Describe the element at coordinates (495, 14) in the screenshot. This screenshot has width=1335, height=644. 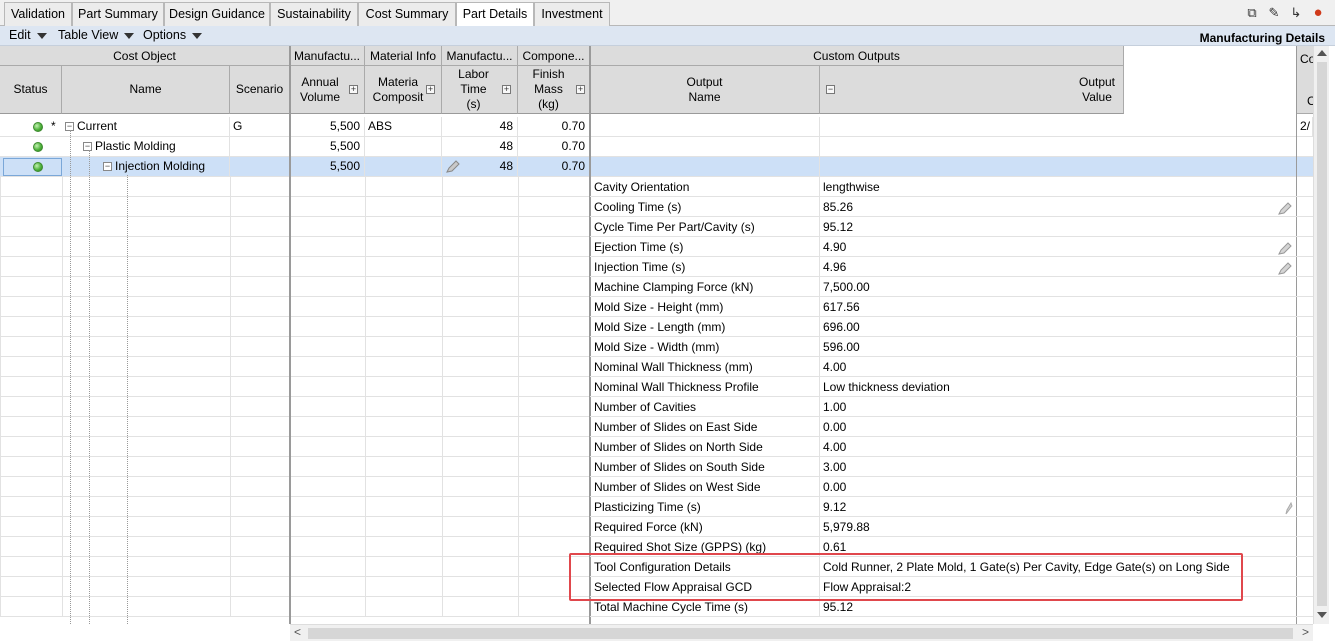
I see `tab-part-details: Part Details` at that location.